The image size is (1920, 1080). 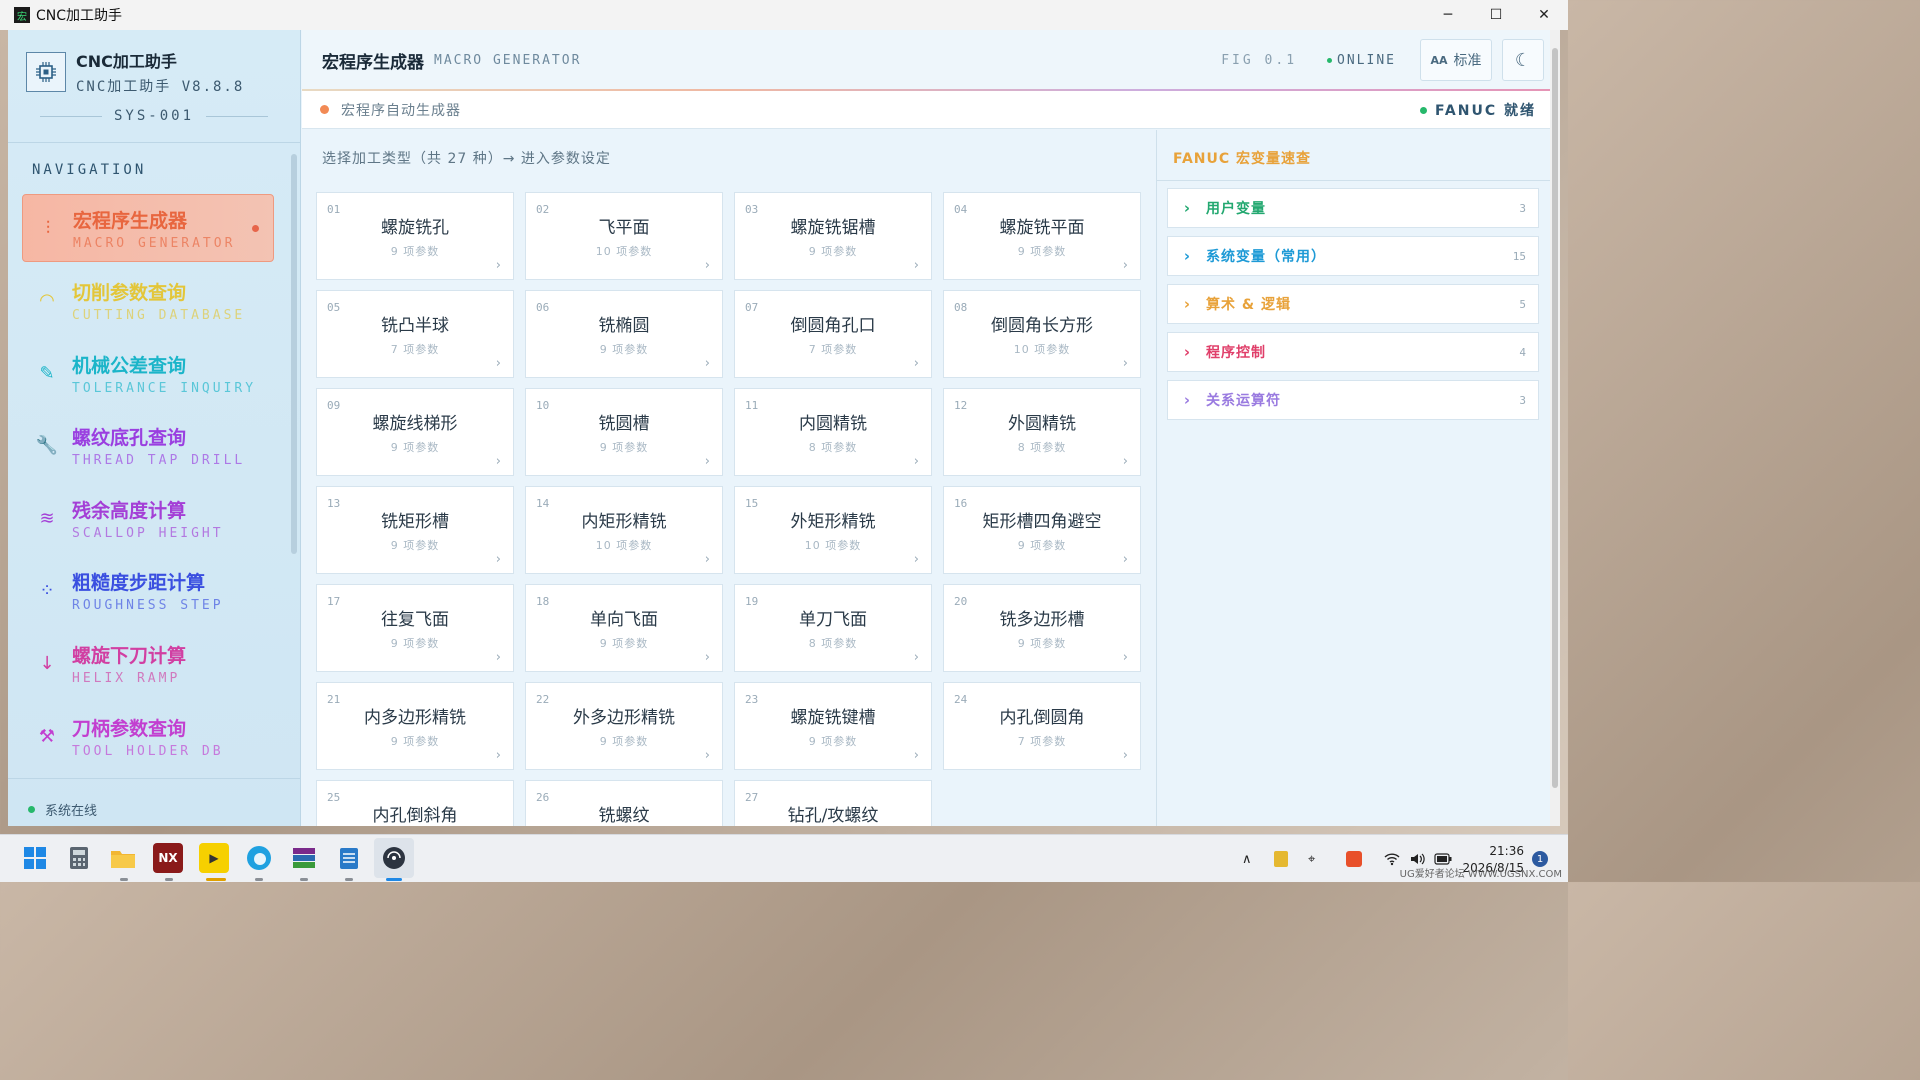 What do you see at coordinates (1353, 400) in the screenshot?
I see `variable-category-item: › 关系运算符 3` at bounding box center [1353, 400].